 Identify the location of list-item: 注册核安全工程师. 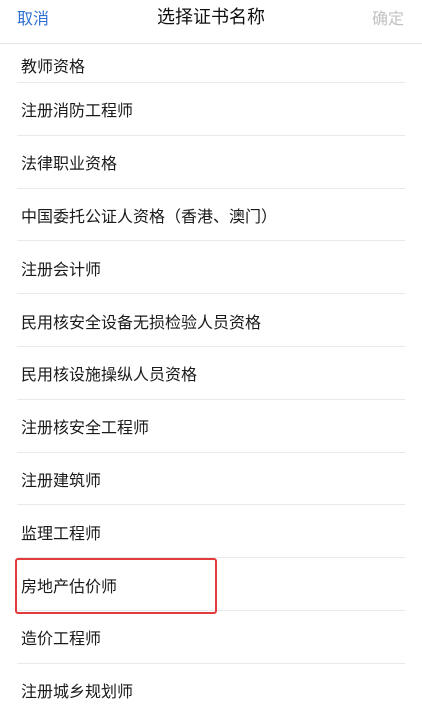
(211, 426).